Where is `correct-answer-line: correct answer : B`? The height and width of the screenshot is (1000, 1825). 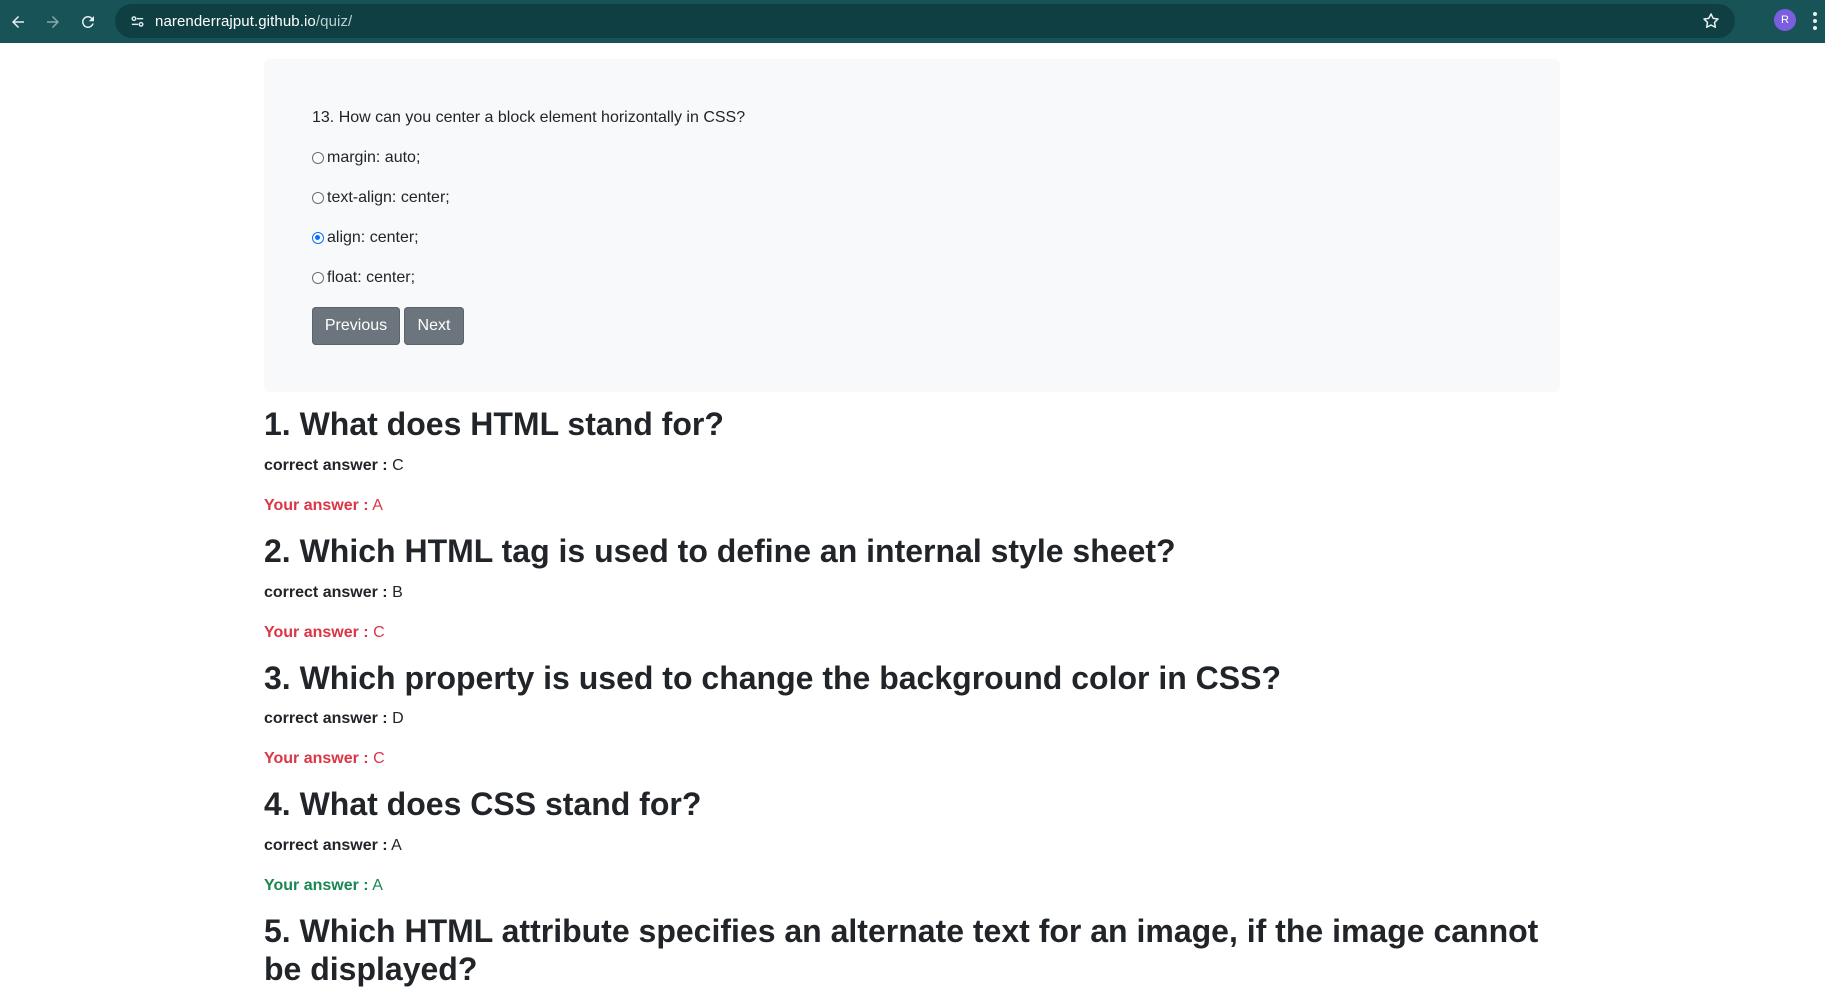
correct-answer-line: correct answer : B is located at coordinates (333, 593).